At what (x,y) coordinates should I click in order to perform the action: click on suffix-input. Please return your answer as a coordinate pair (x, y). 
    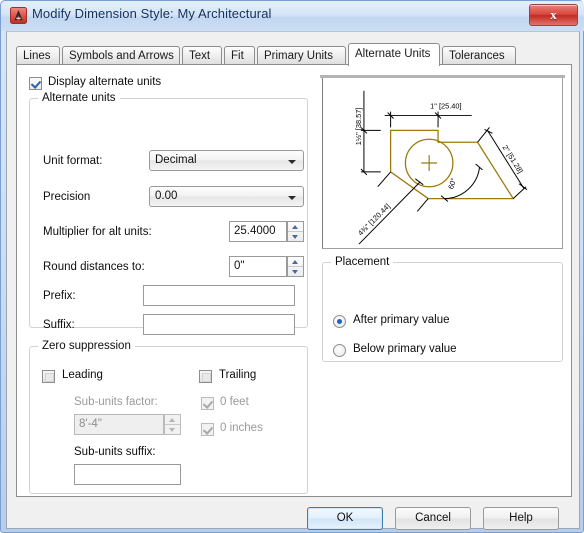
    Looking at the image, I should click on (219, 324).